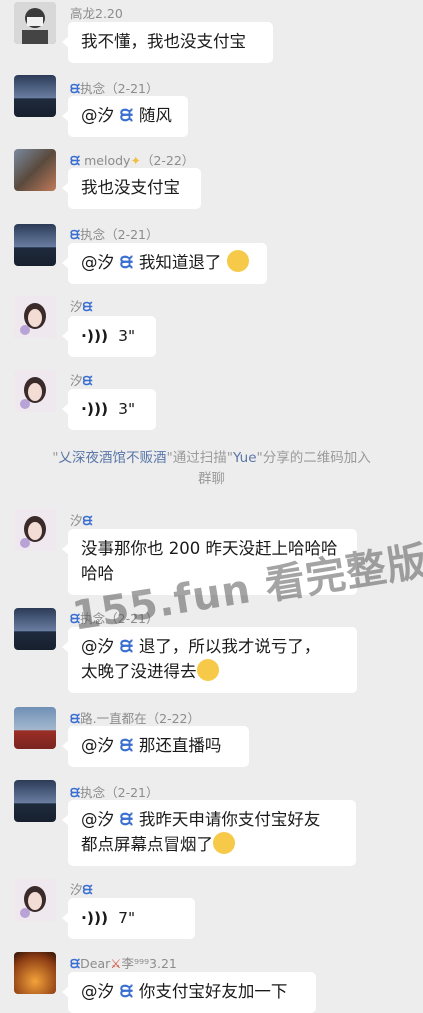  I want to click on message-bubble: @汐 ᙙ 我知道退了, so click(164, 263).